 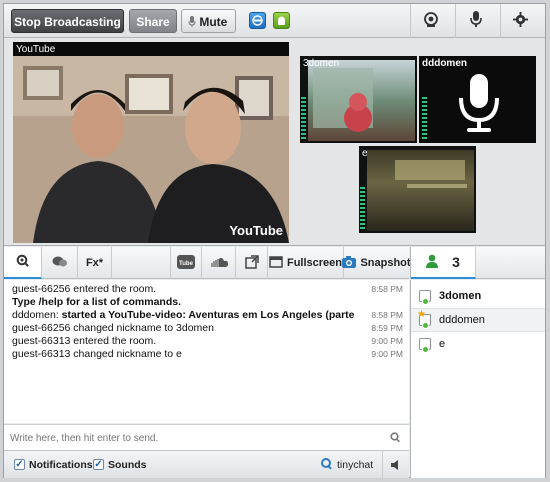 What do you see at coordinates (256, 230) in the screenshot?
I see `youtube-logo: YouTube` at bounding box center [256, 230].